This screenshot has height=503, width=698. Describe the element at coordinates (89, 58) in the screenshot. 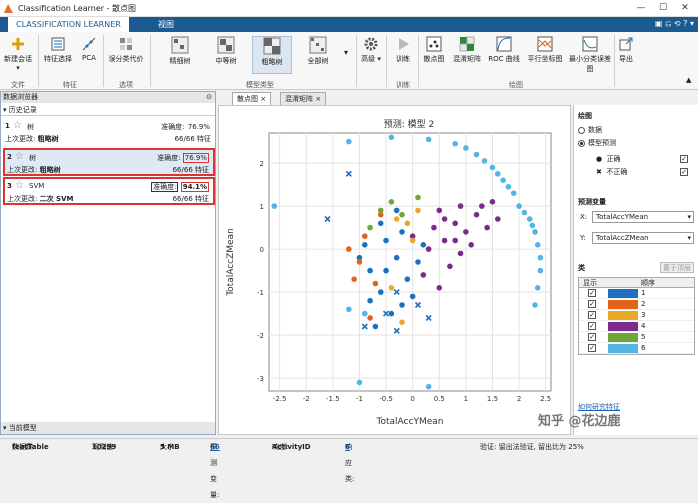

I see `pca-label: PCA` at that location.